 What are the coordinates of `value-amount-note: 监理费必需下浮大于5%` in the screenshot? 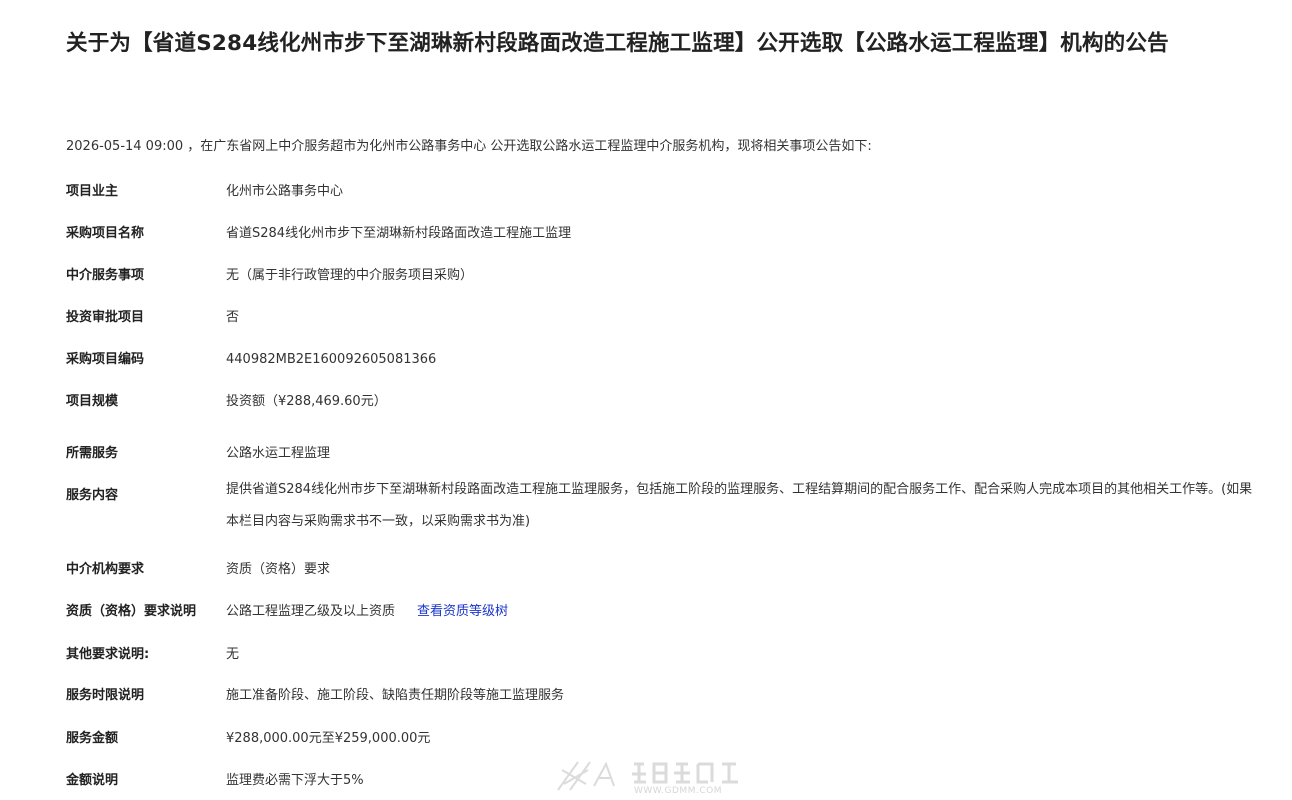 It's located at (295, 780).